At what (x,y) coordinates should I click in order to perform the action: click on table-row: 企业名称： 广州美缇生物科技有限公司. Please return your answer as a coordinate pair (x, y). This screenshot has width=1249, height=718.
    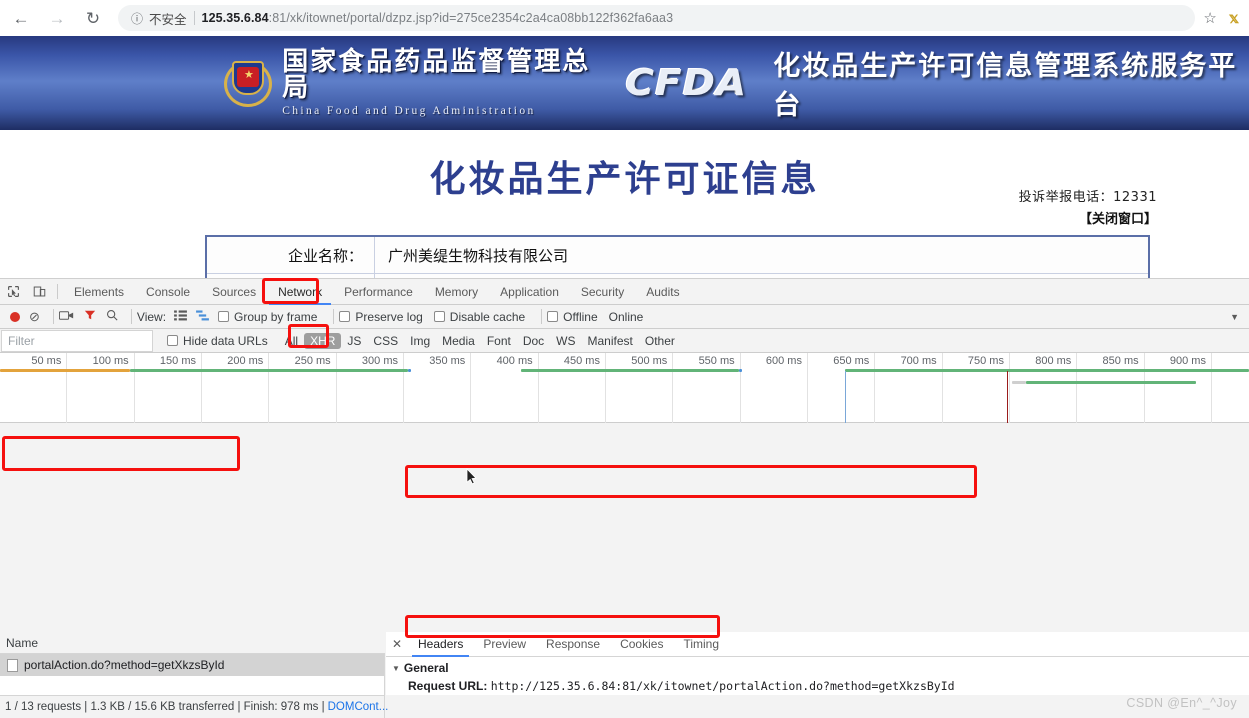
    Looking at the image, I should click on (677, 255).